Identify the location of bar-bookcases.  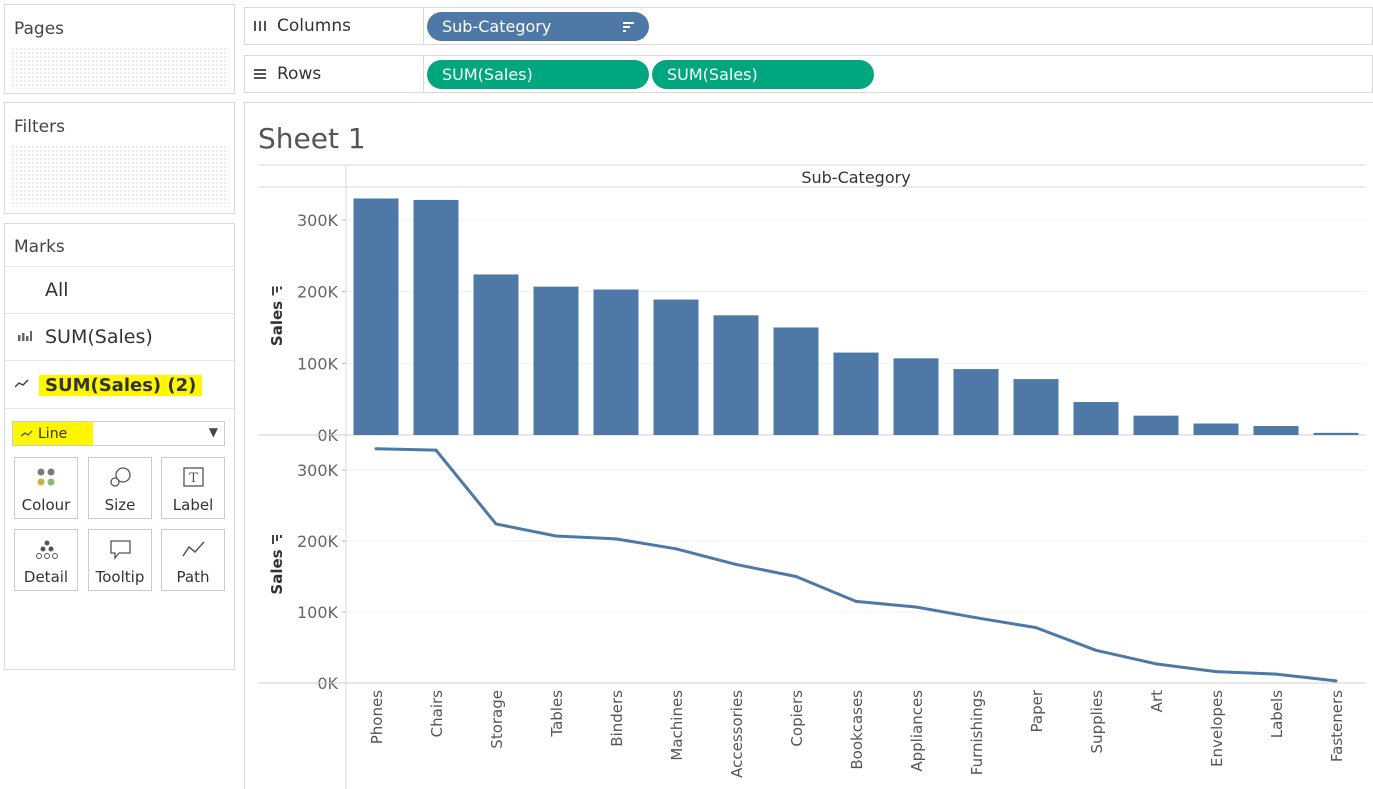
(856, 393).